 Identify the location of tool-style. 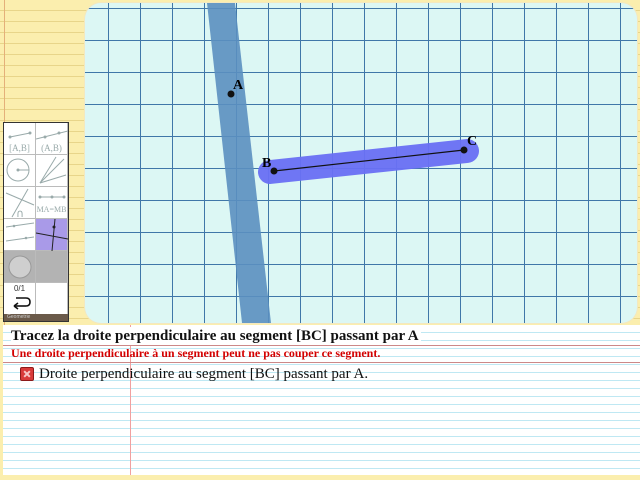
(52, 267).